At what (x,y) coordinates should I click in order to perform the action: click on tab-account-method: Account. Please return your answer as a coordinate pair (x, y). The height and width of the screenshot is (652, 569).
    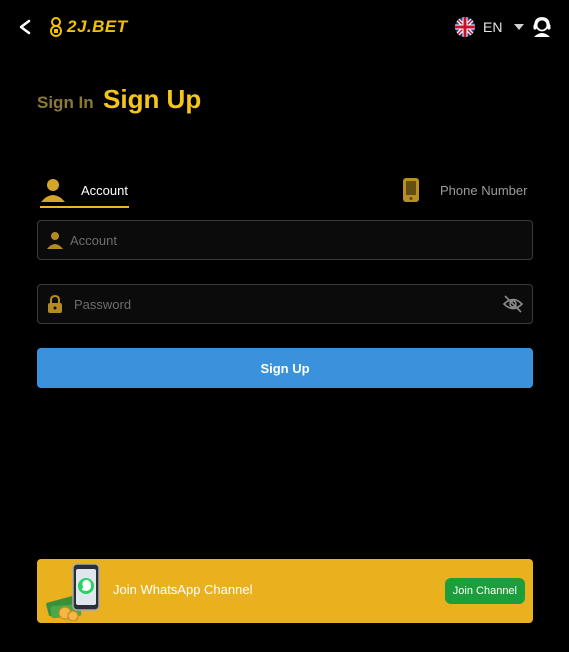
    Looking at the image, I should click on (84, 191).